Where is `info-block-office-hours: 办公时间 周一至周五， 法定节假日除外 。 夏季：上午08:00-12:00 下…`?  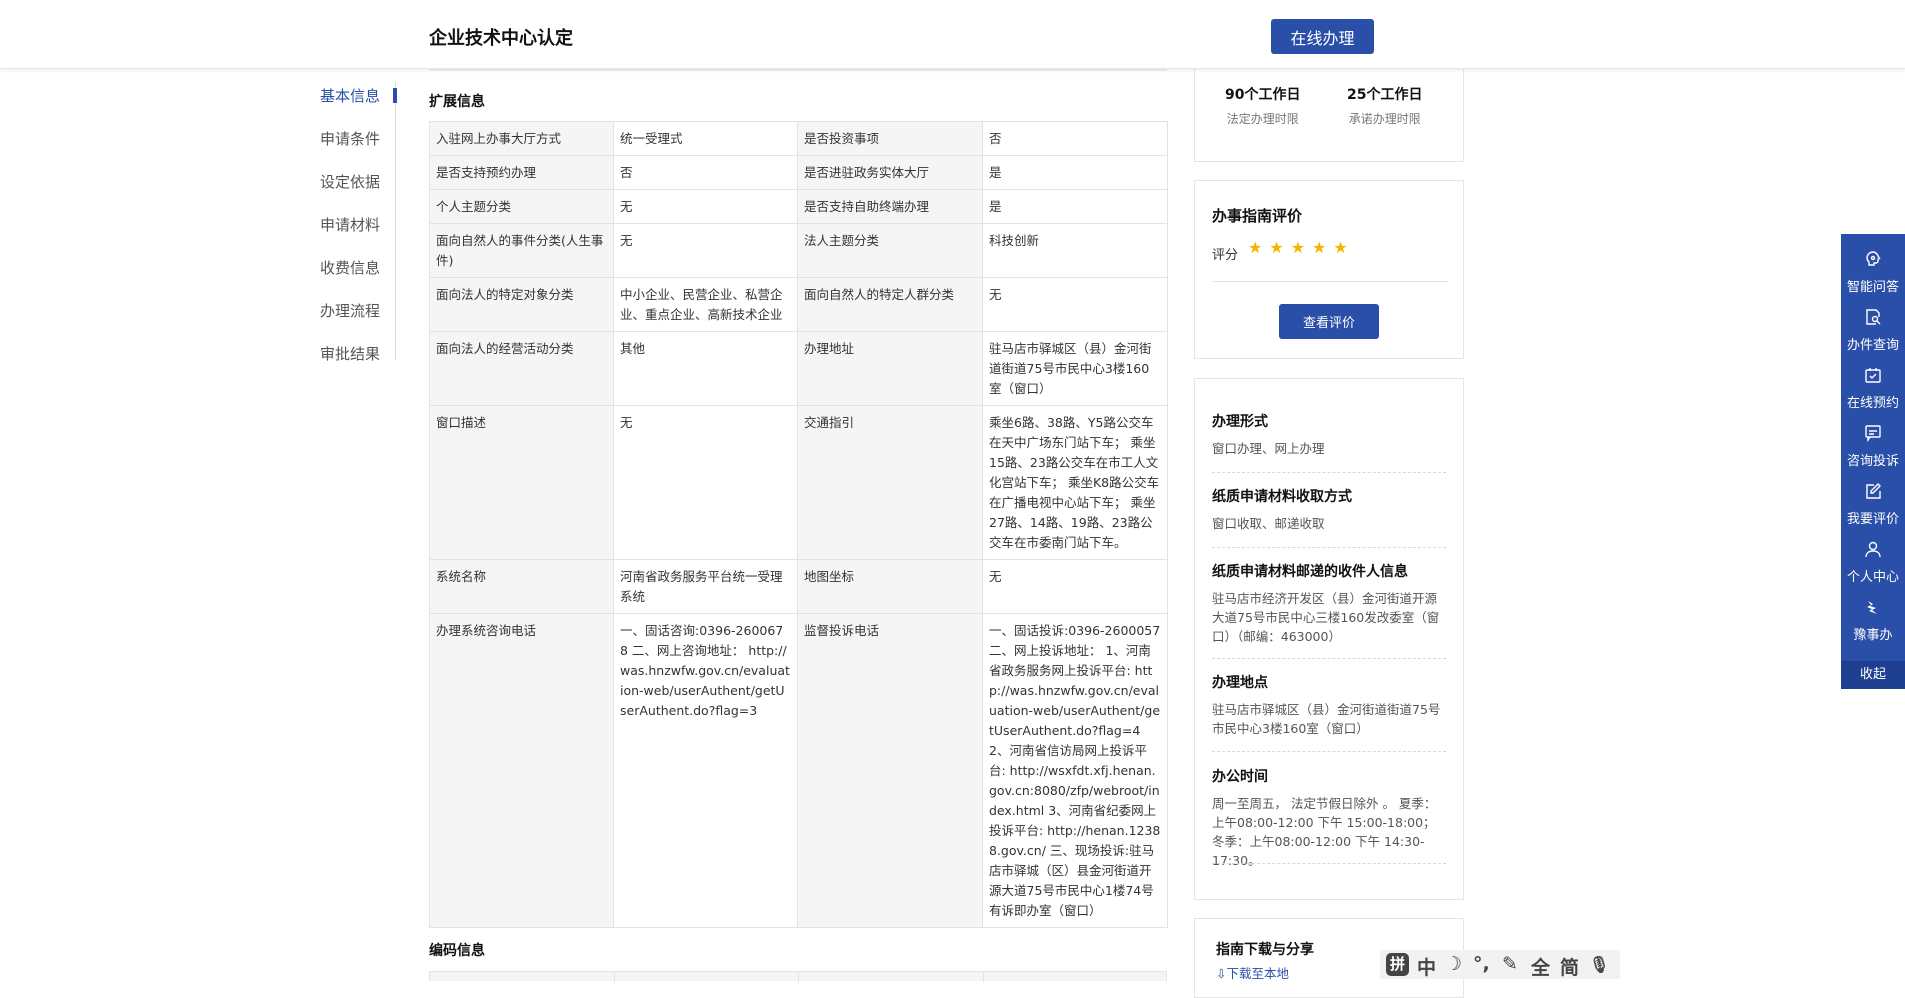 info-block-office-hours: 办公时间 周一至周五， 法定节假日除外 。 夏季：上午08:00-12:00 下… is located at coordinates (1324, 818).